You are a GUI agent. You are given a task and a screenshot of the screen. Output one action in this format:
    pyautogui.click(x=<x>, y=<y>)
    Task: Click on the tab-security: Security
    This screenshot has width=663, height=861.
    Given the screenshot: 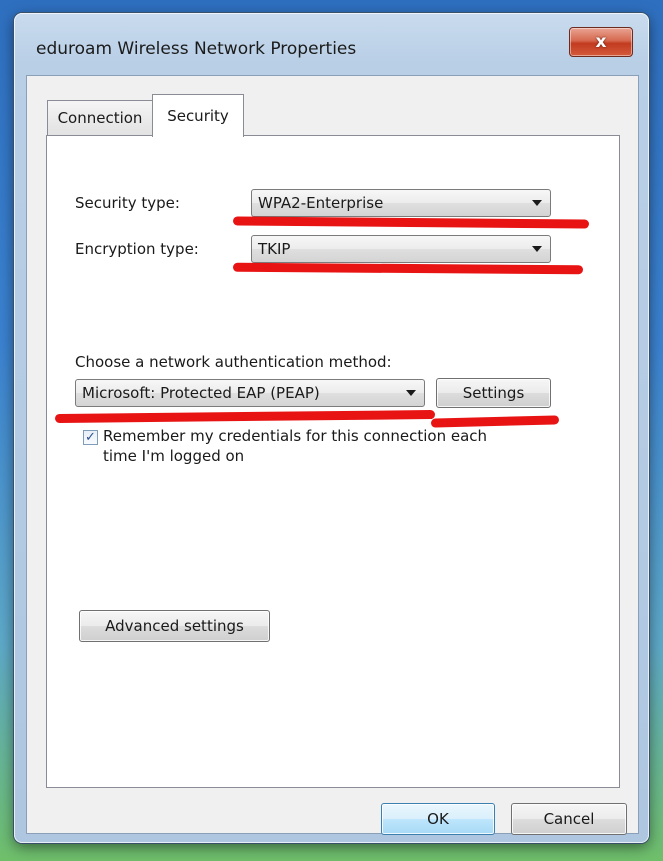 What is the action you would take?
    pyautogui.click(x=198, y=115)
    